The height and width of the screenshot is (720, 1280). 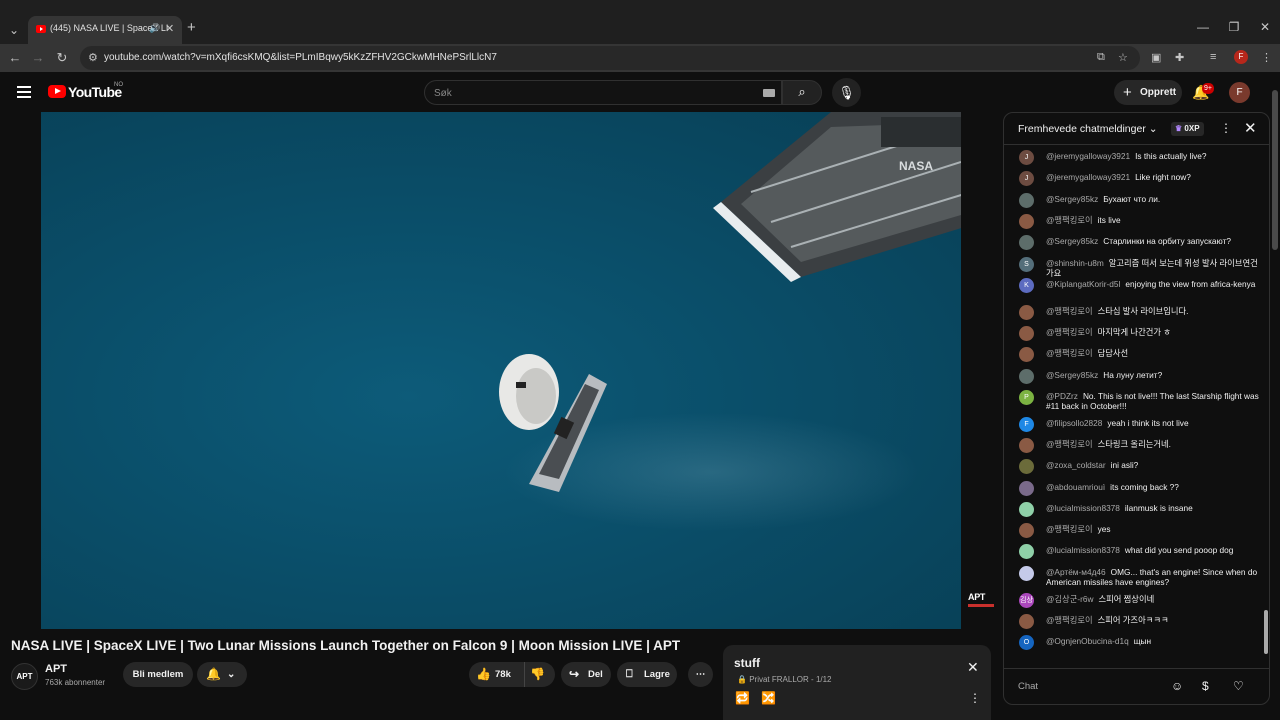 What do you see at coordinates (1026, 424) in the screenshot?
I see `chat-author-avatar: F` at bounding box center [1026, 424].